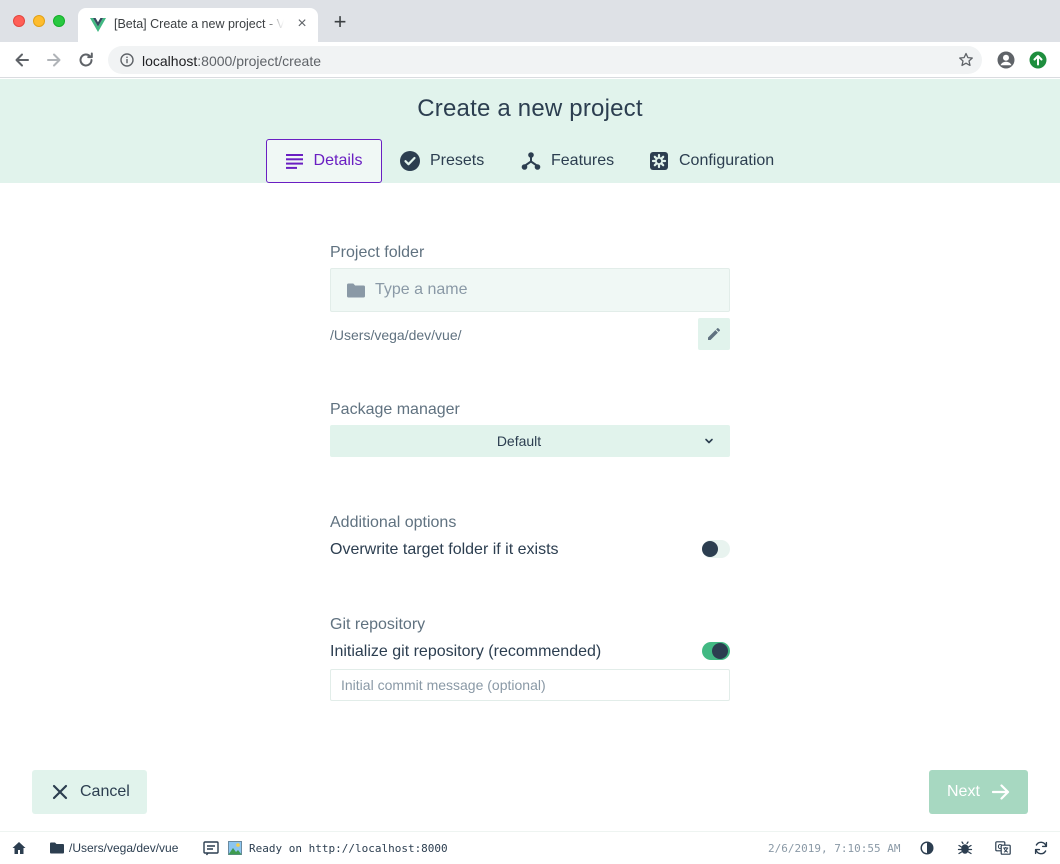 The width and height of the screenshot is (1060, 864). I want to click on new-tab-icon: +, so click(340, 22).